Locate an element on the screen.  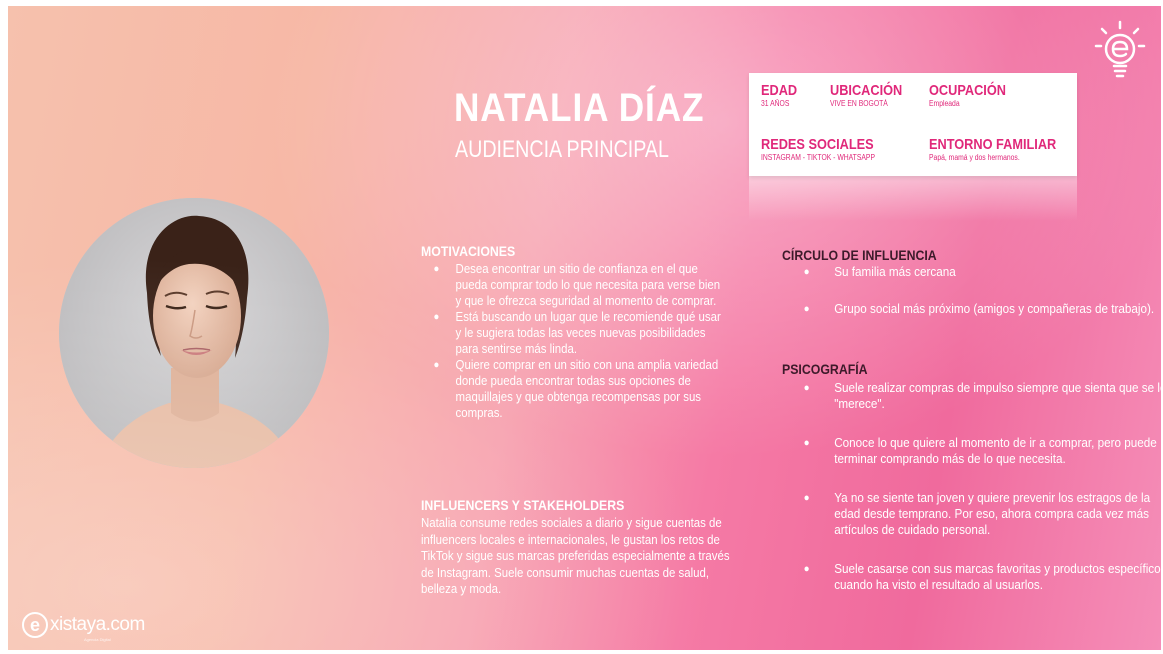
field-edad-label: EDAD is located at coordinates (779, 90).